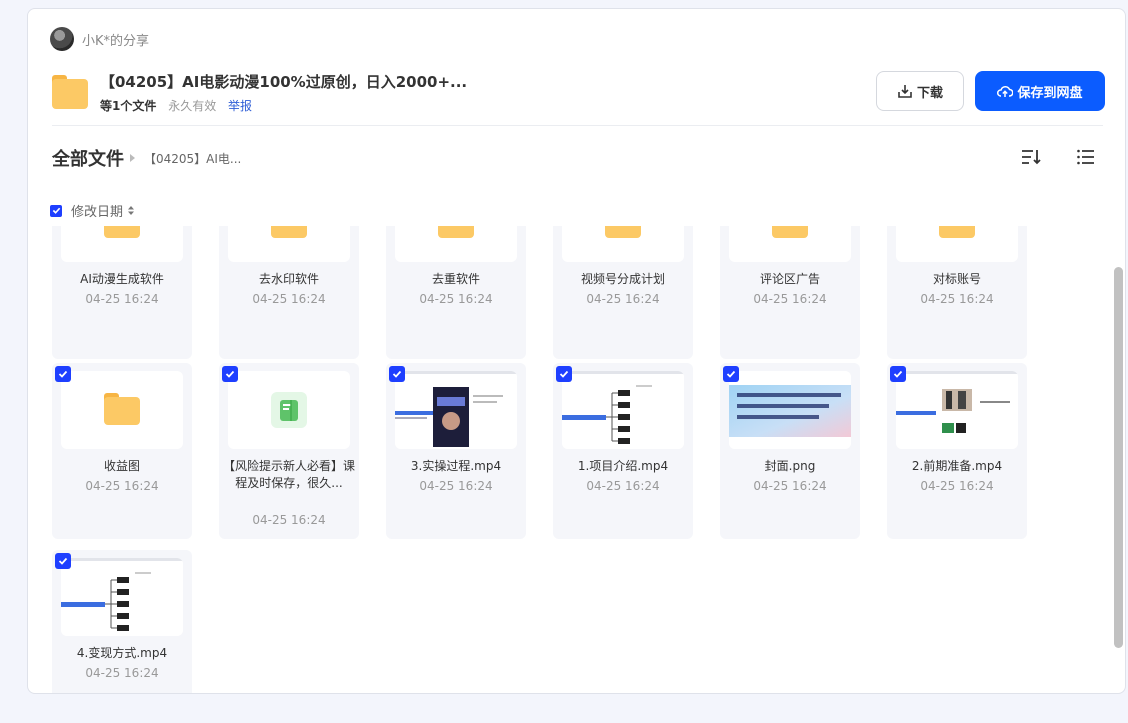 The height and width of the screenshot is (723, 1128). I want to click on file-card: 3.实操过程.mp4 04-25 16:24, so click(456, 451).